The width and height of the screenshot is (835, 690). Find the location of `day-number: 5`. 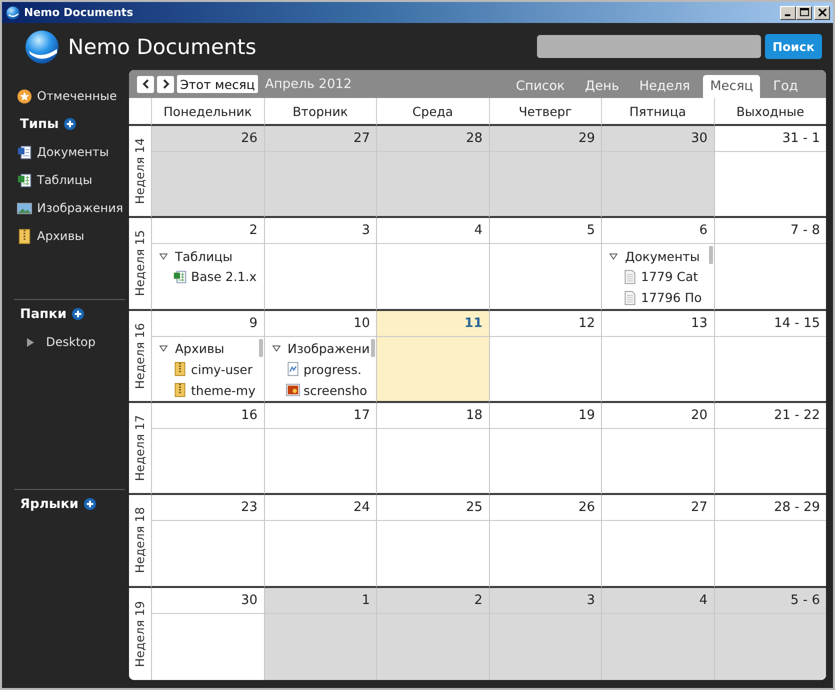

day-number: 5 is located at coordinates (590, 230).